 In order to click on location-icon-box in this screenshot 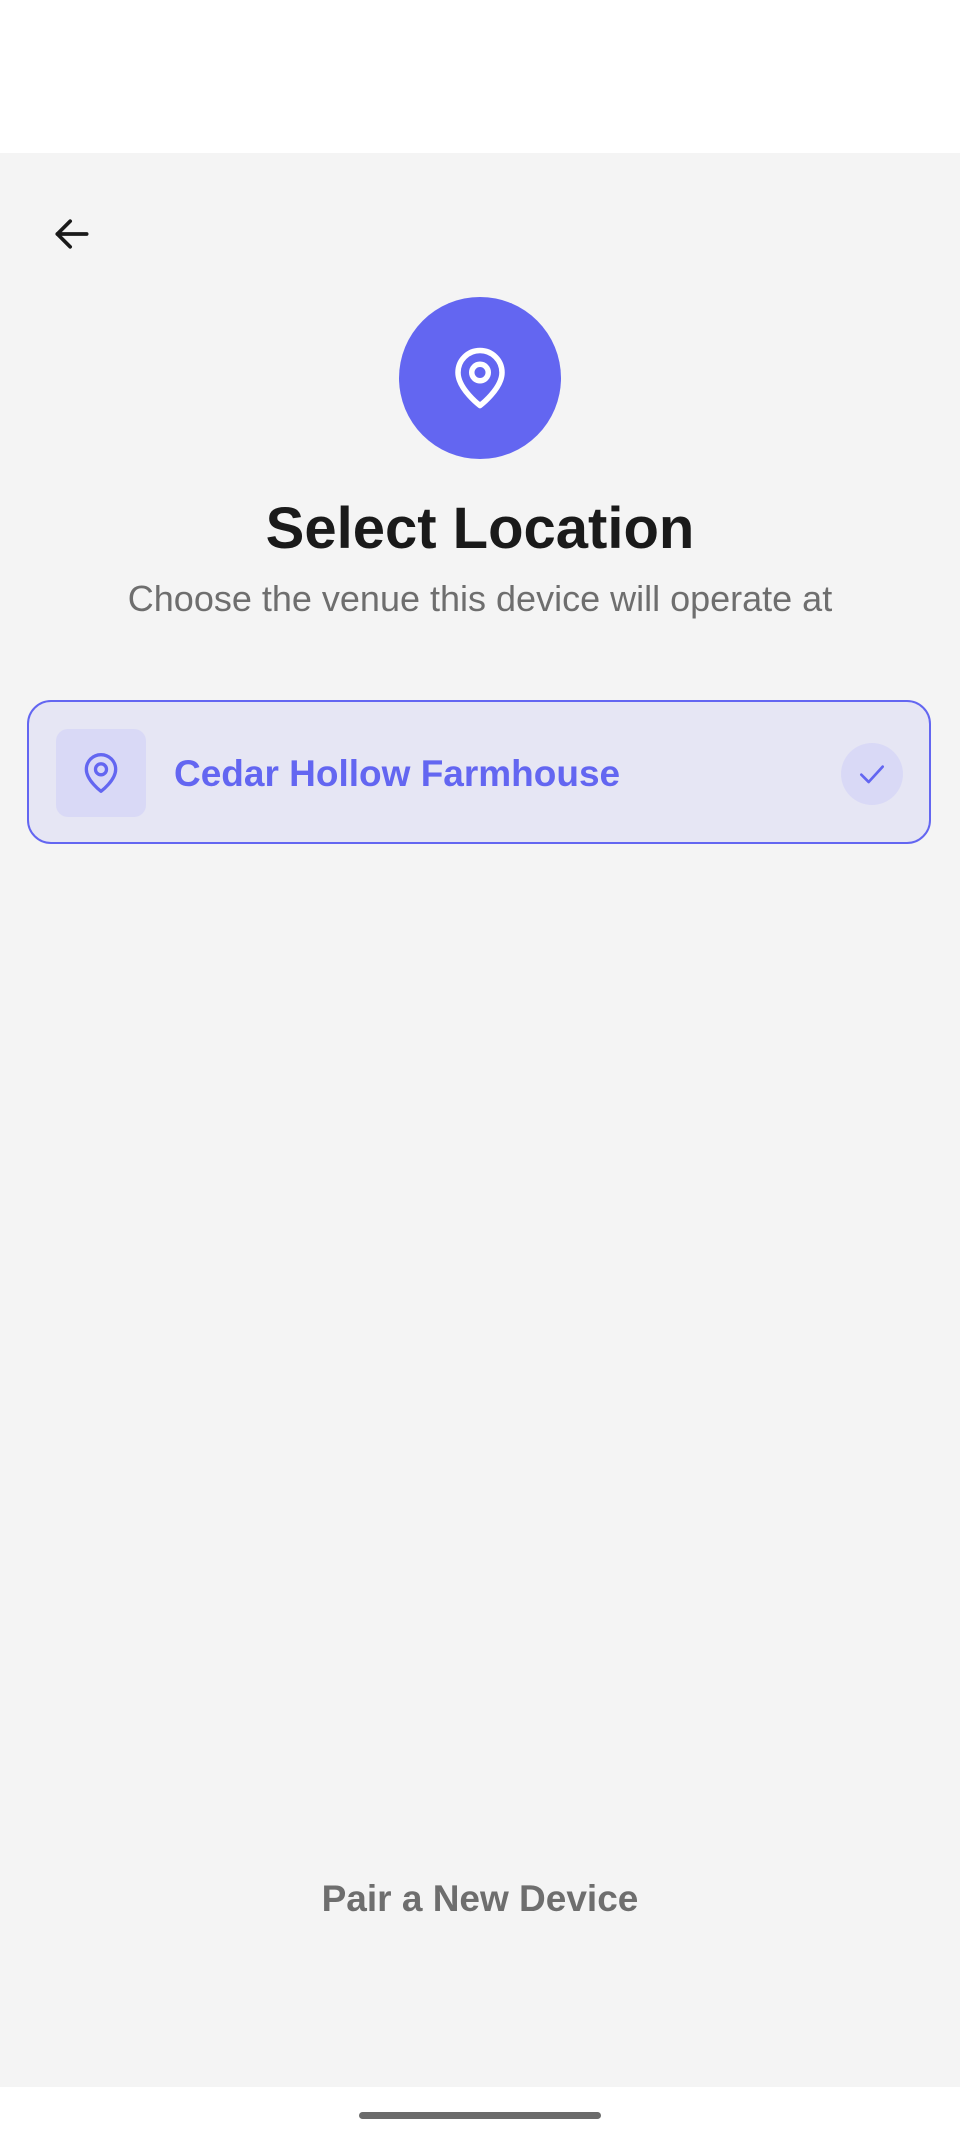, I will do `click(101, 773)`.